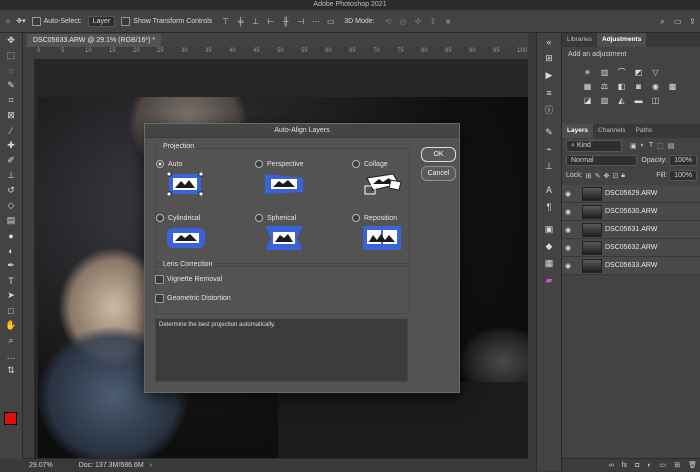 The image size is (700, 472). What do you see at coordinates (94, 40) in the screenshot?
I see `document-tab: DSC05633.ARW @ 29.1% (RGB/16*) *` at bounding box center [94, 40].